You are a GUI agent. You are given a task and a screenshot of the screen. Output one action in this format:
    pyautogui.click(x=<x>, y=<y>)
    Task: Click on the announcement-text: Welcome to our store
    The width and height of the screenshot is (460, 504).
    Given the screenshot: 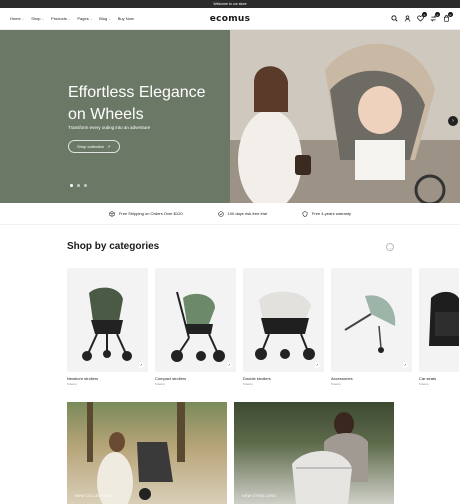 What is the action you would take?
    pyautogui.click(x=230, y=4)
    